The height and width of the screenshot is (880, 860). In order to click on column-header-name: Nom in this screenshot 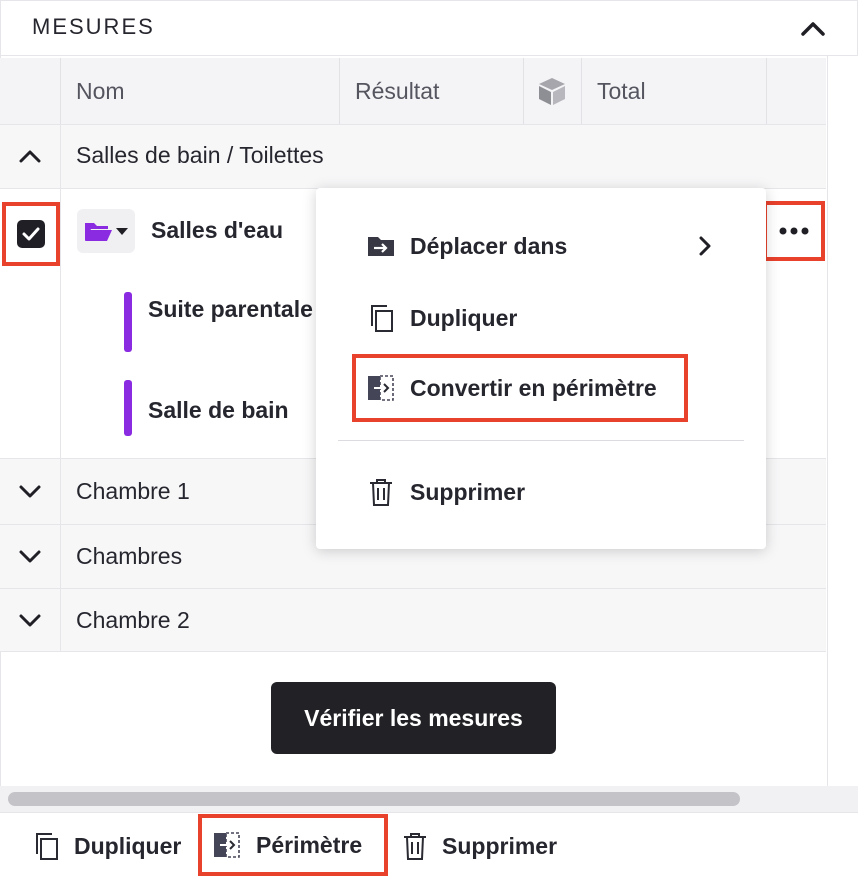, I will do `click(206, 91)`.